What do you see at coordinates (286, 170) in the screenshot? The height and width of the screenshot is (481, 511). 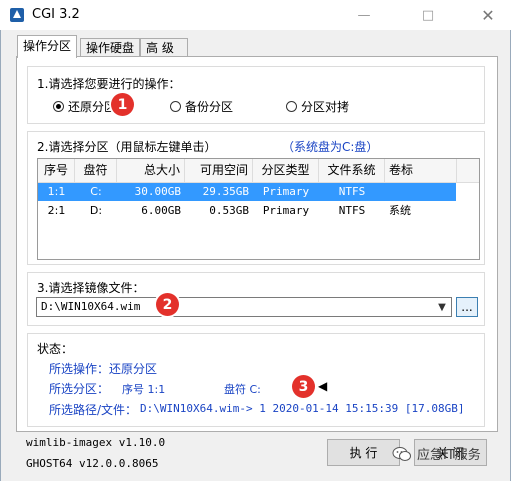 I see `col-type: 分区类型` at bounding box center [286, 170].